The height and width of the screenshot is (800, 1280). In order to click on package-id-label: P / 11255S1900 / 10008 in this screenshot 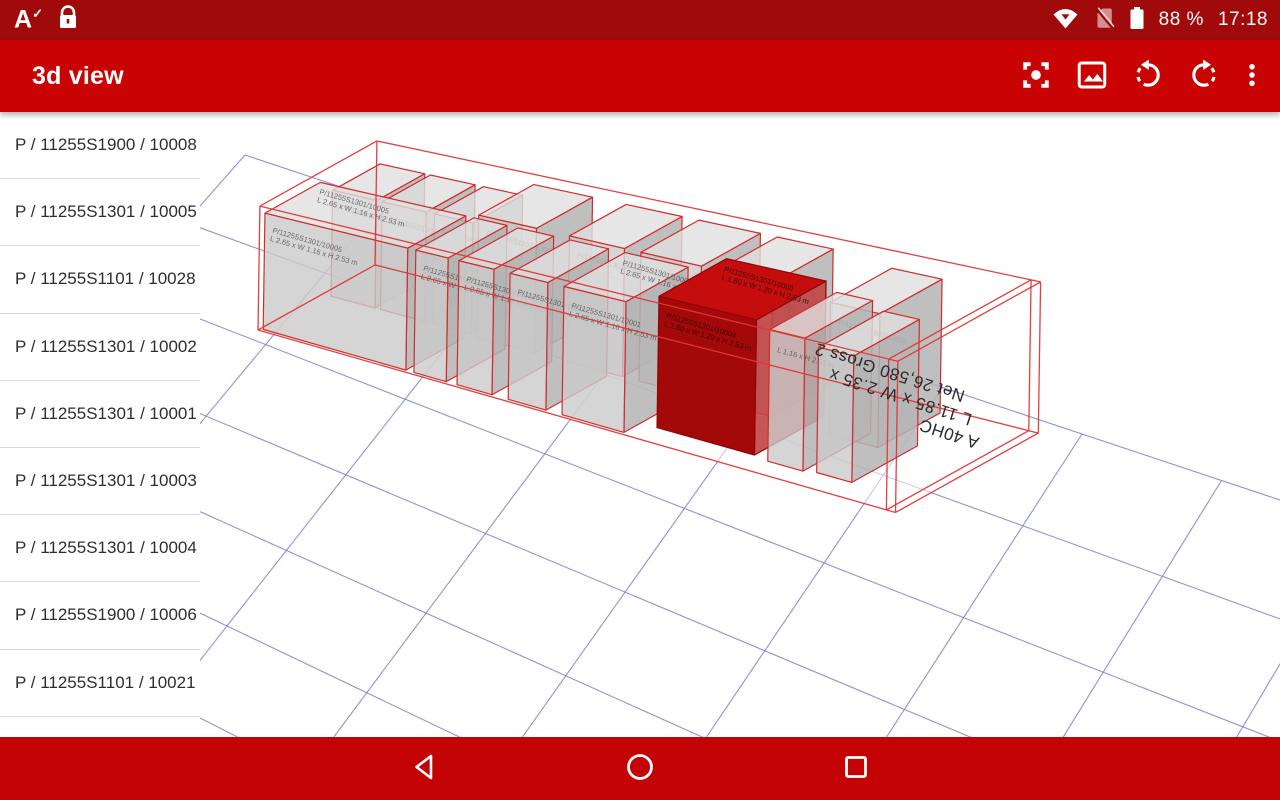, I will do `click(106, 145)`.